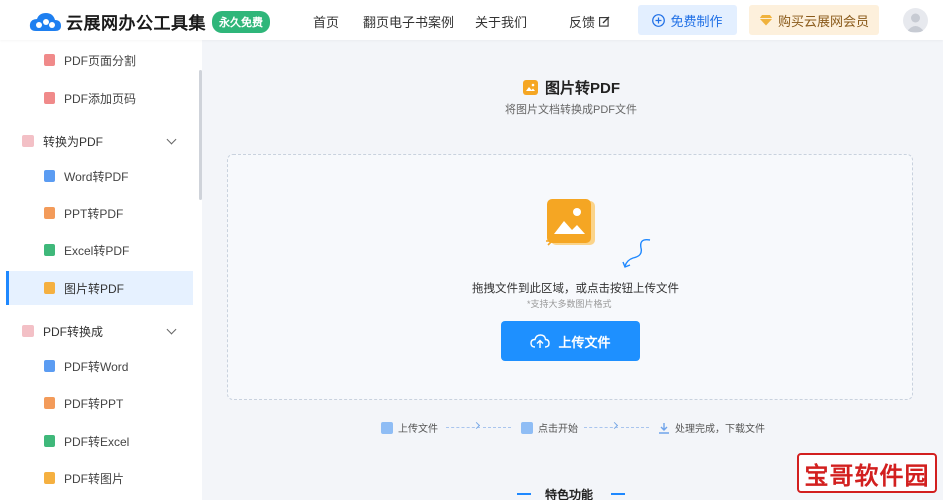 This screenshot has height=500, width=943. What do you see at coordinates (636, 253) in the screenshot?
I see `curved-arrow-icon` at bounding box center [636, 253].